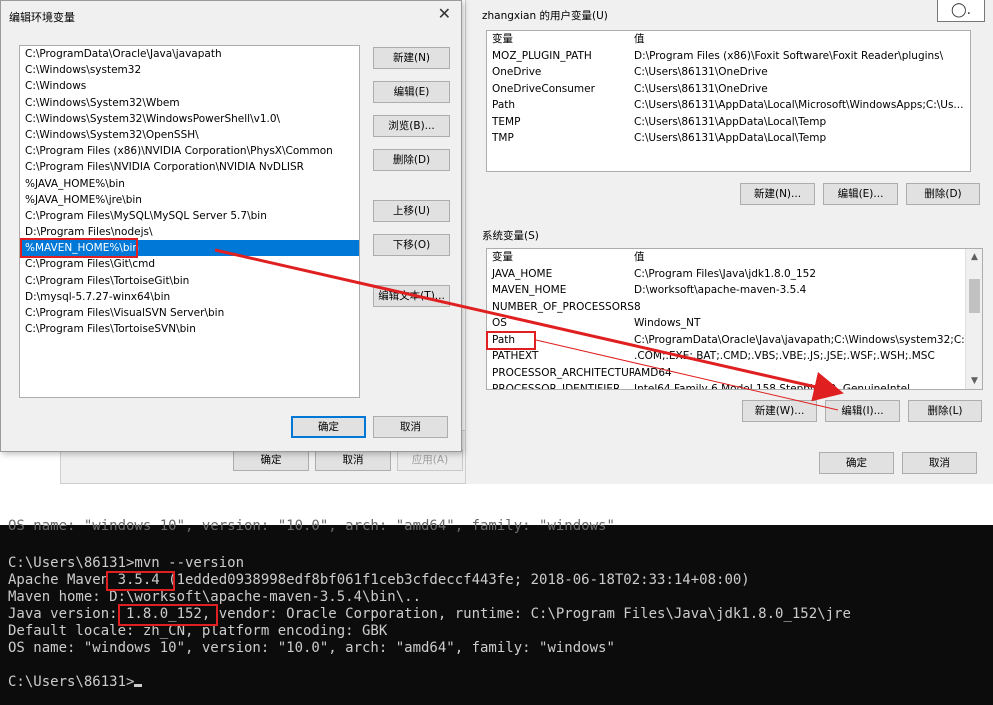  I want to click on arrow-path-to-edit, so click(687, 375).